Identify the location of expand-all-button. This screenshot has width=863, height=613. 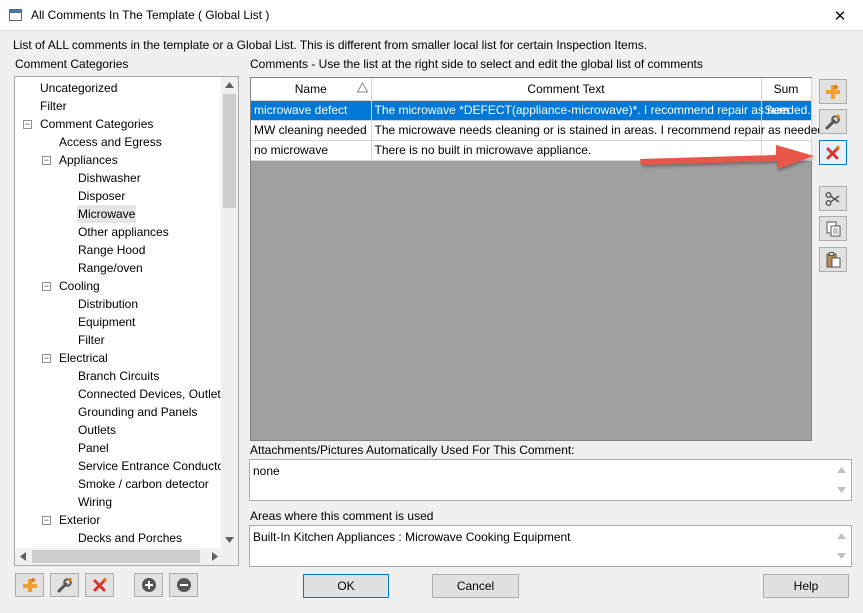
(148, 585).